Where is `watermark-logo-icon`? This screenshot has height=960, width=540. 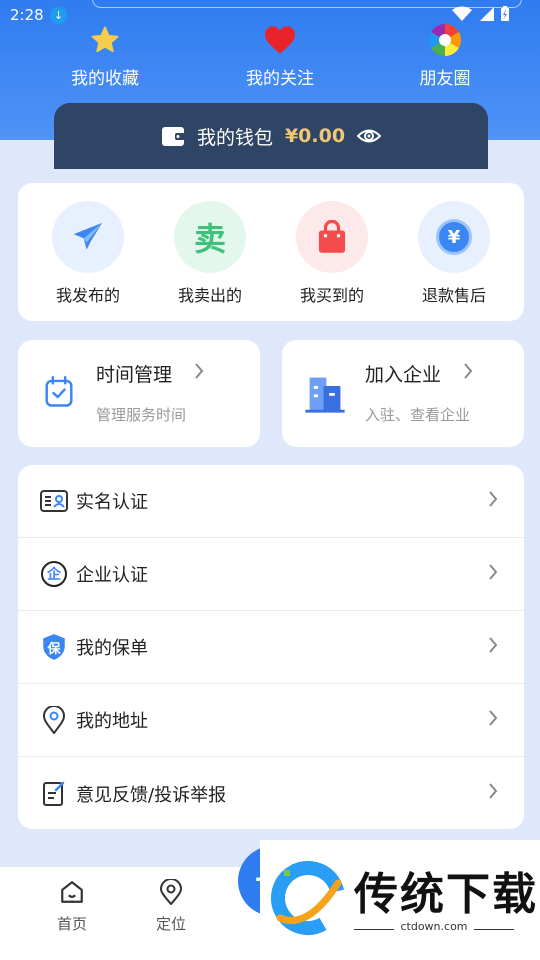
watermark-logo-icon is located at coordinates (308, 898).